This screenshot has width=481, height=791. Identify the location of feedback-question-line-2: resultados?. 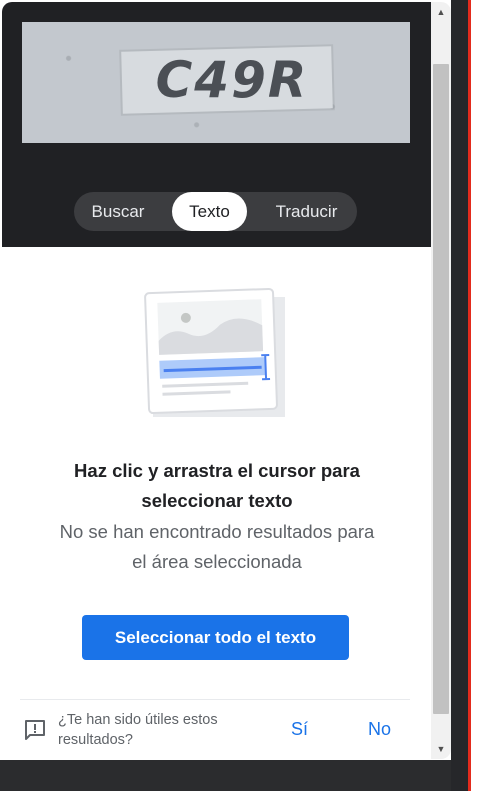
(95, 740).